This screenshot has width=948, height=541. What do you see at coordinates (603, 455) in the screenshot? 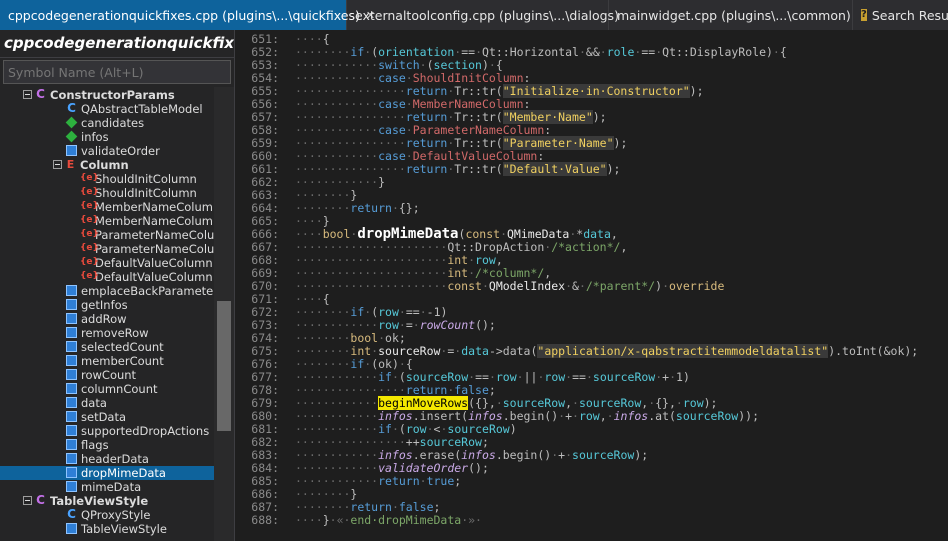
I see `code-token: sourceRow` at bounding box center [603, 455].